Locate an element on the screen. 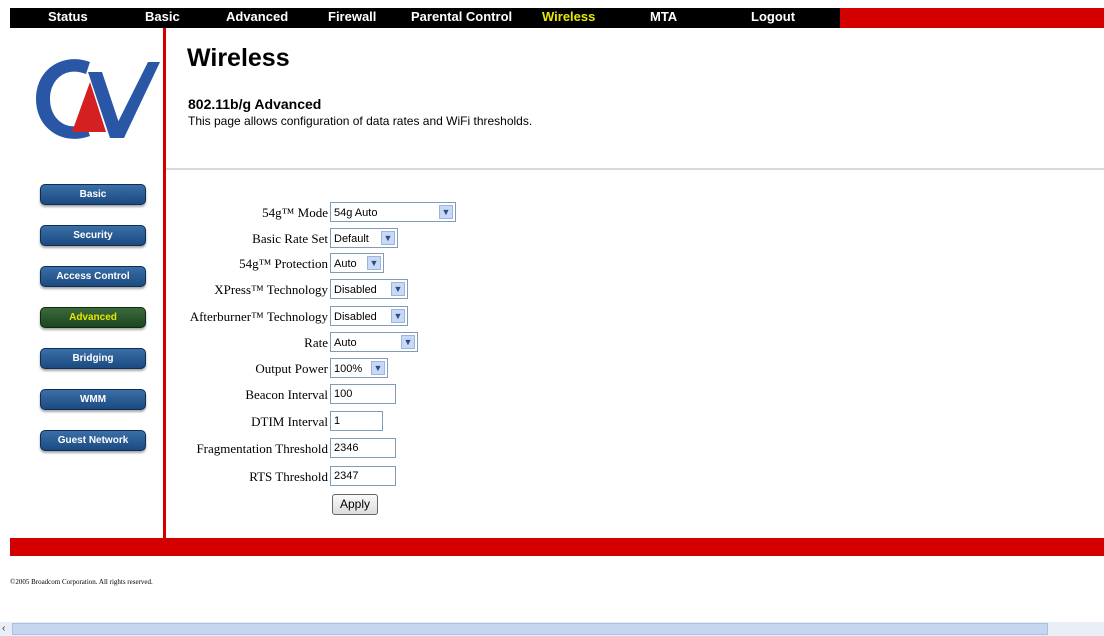 The width and height of the screenshot is (1104, 636). footer-bar is located at coordinates (557, 547).